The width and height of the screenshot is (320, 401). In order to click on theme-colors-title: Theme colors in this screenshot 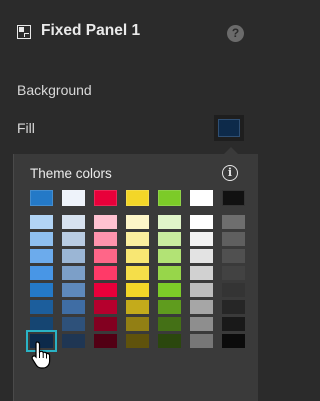, I will do `click(71, 173)`.